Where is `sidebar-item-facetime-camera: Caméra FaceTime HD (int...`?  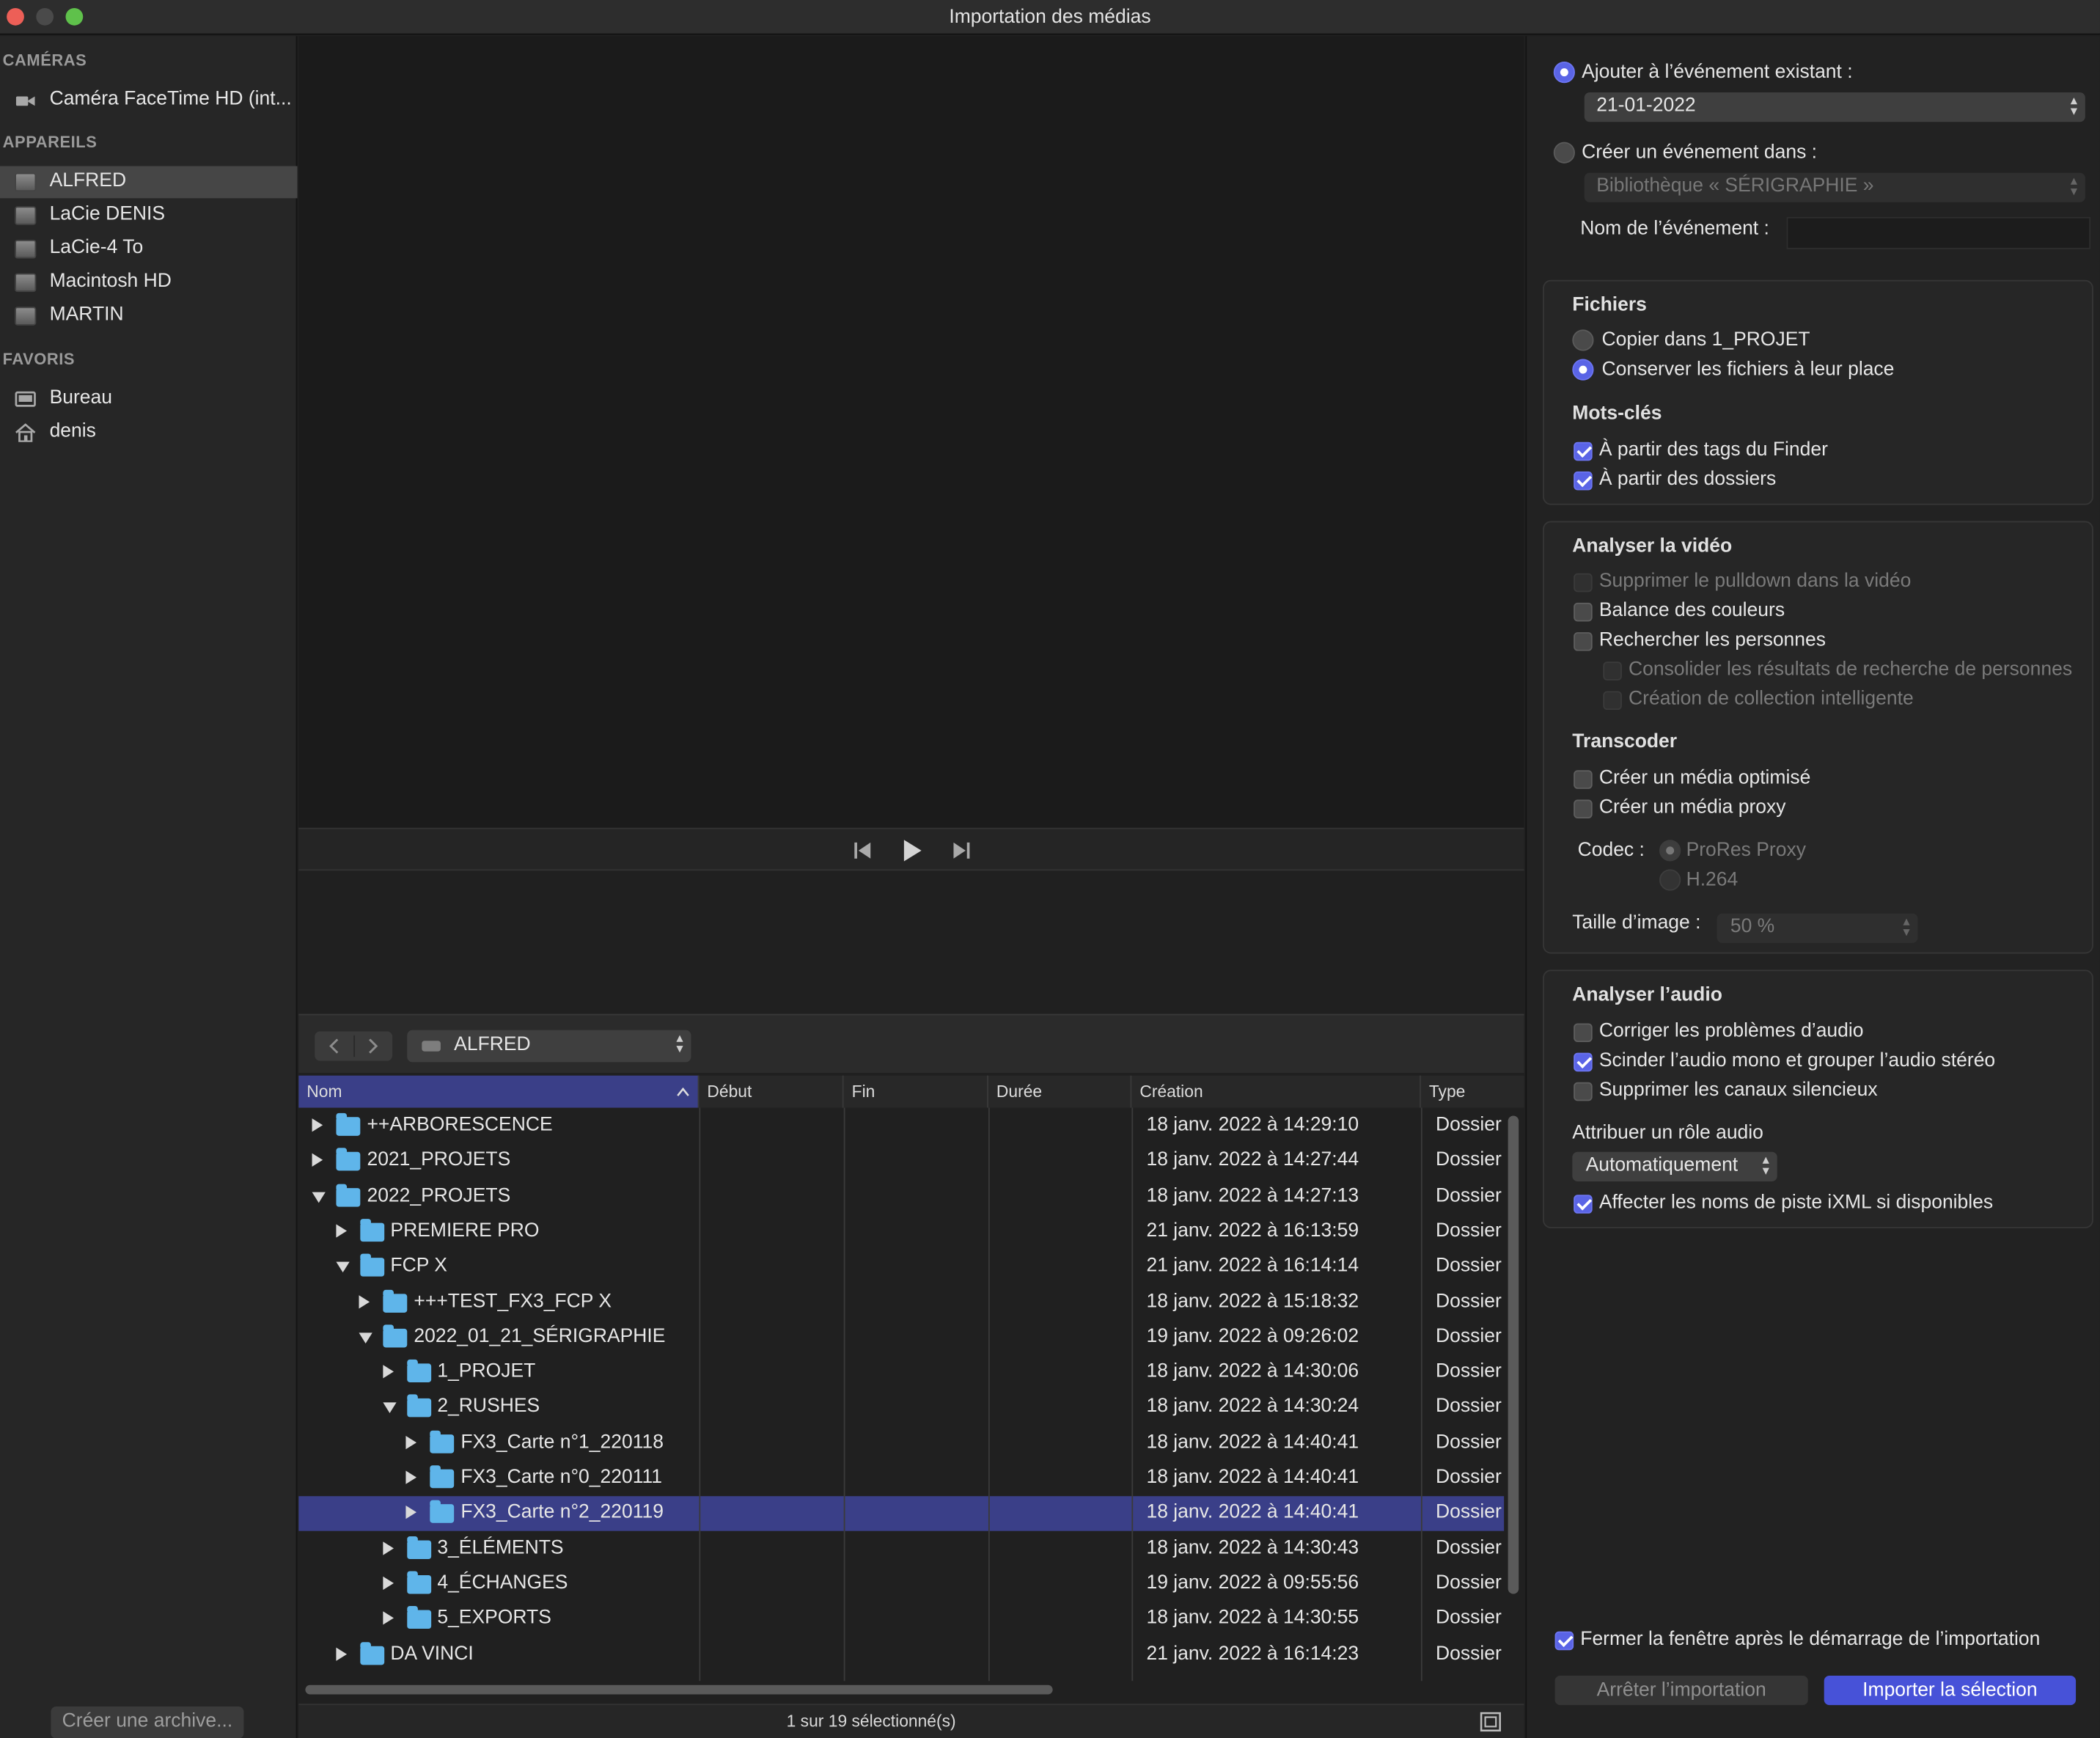
sidebar-item-facetime-camera: Caméra FaceTime HD (int... is located at coordinates (148, 100).